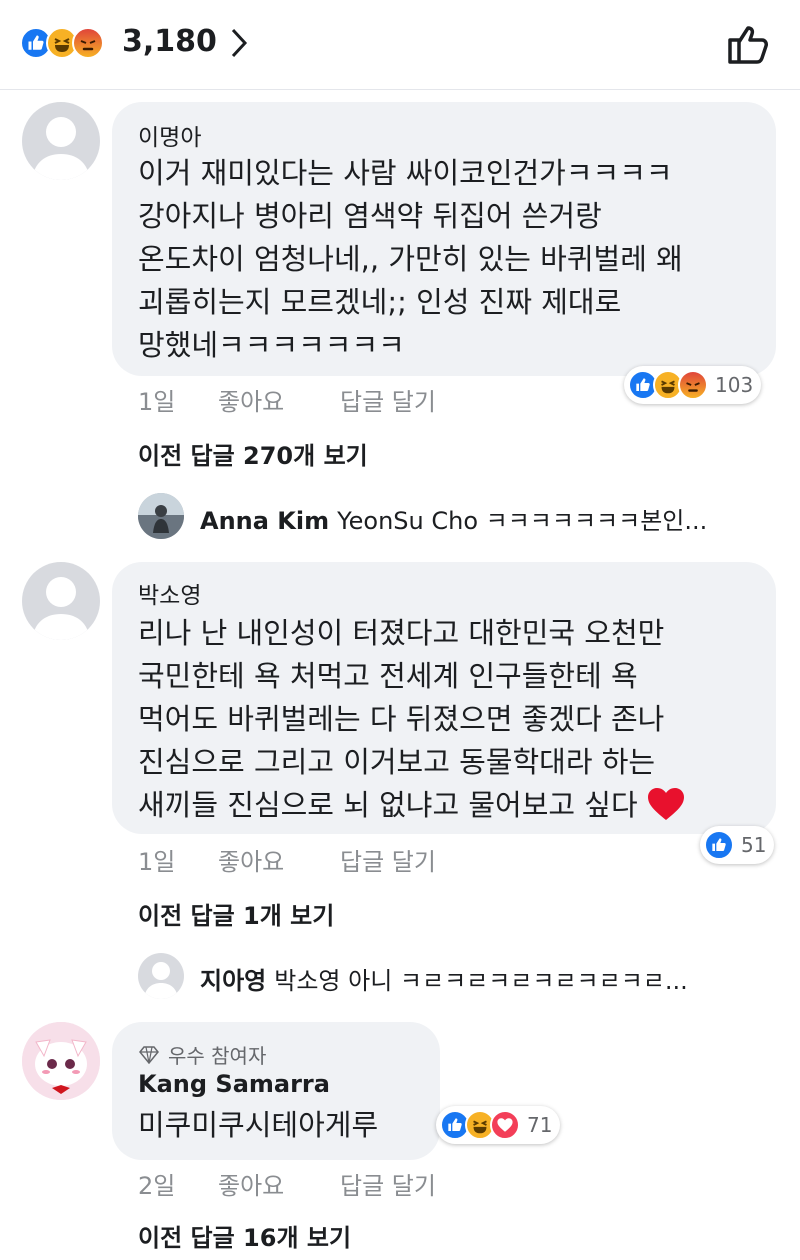 Image resolution: width=800 pixels, height=1260 pixels. Describe the element at coordinates (236, 913) in the screenshot. I see `view-previous-replies: 이전 답글 1개 보기` at that location.